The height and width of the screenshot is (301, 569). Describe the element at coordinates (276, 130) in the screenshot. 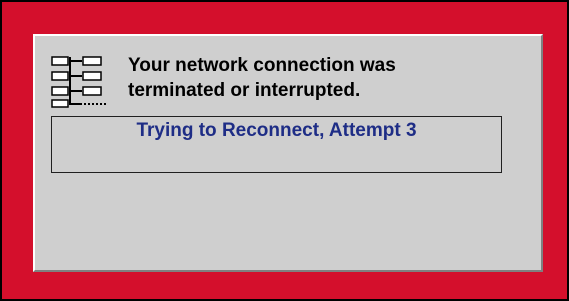

I see `reconnect-status-text: Trying to Reconnect, Attempt 3` at that location.